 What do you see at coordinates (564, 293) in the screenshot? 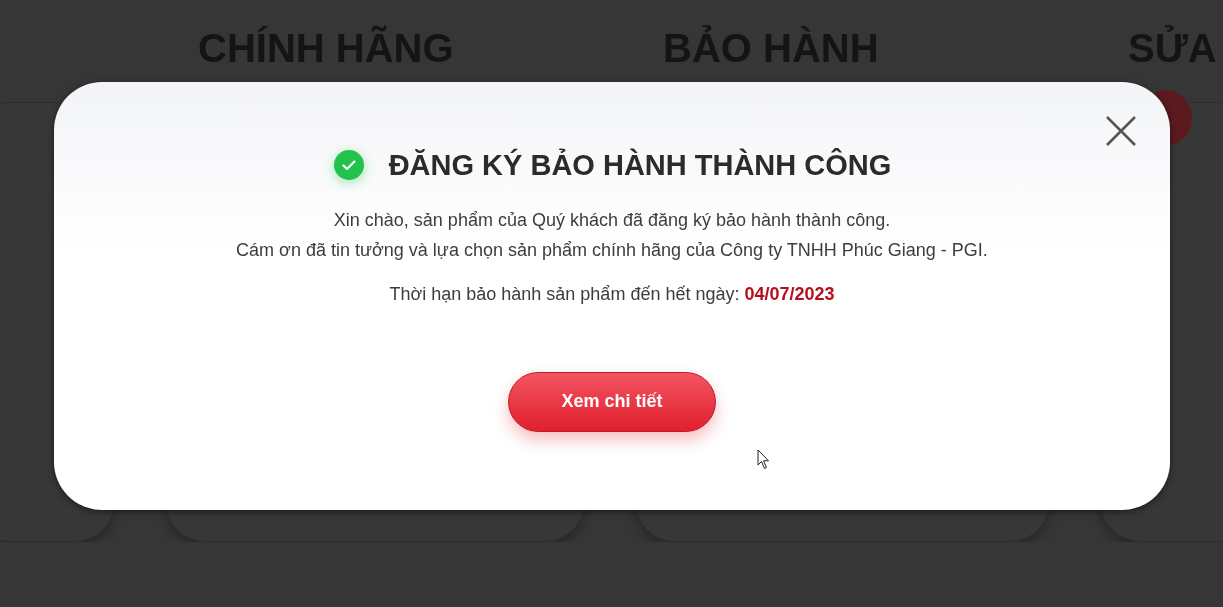
I see `expiry-label: Thời hạn bảo hành sản phẩm đến hết ngày:` at bounding box center [564, 293].